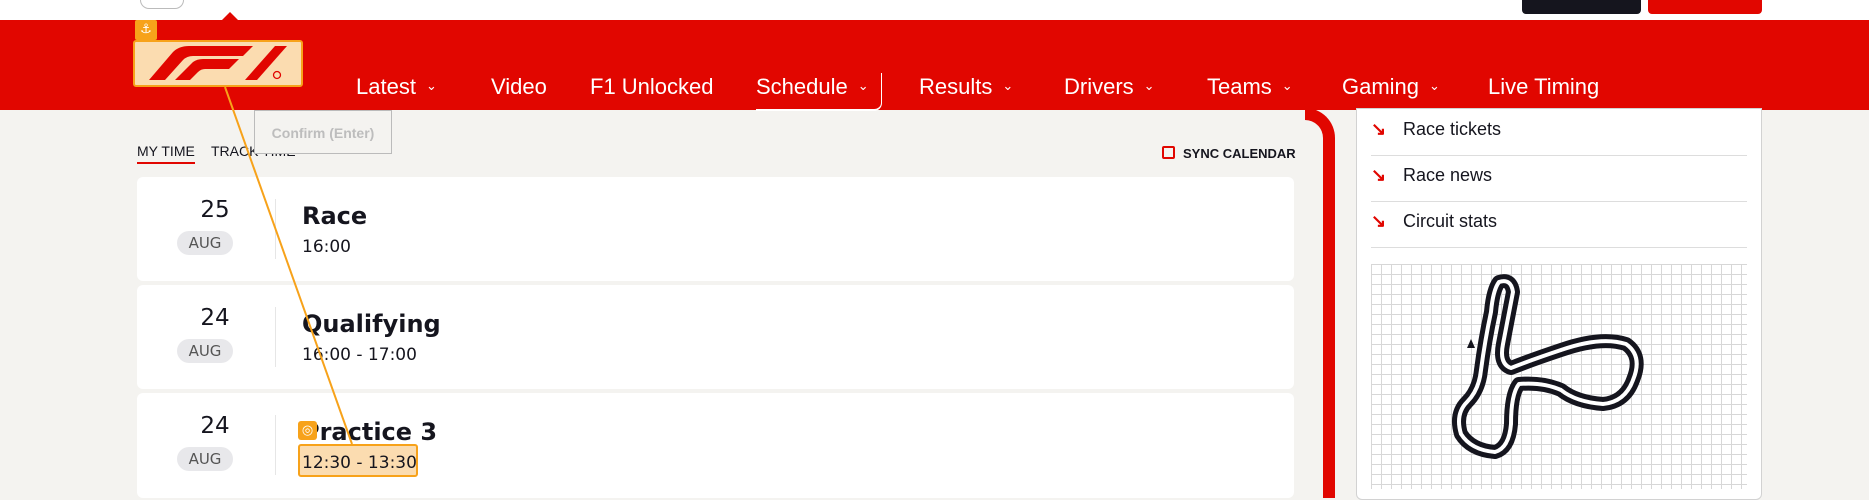  I want to click on session-row: 25 AUG Race 16:00, so click(715, 229).